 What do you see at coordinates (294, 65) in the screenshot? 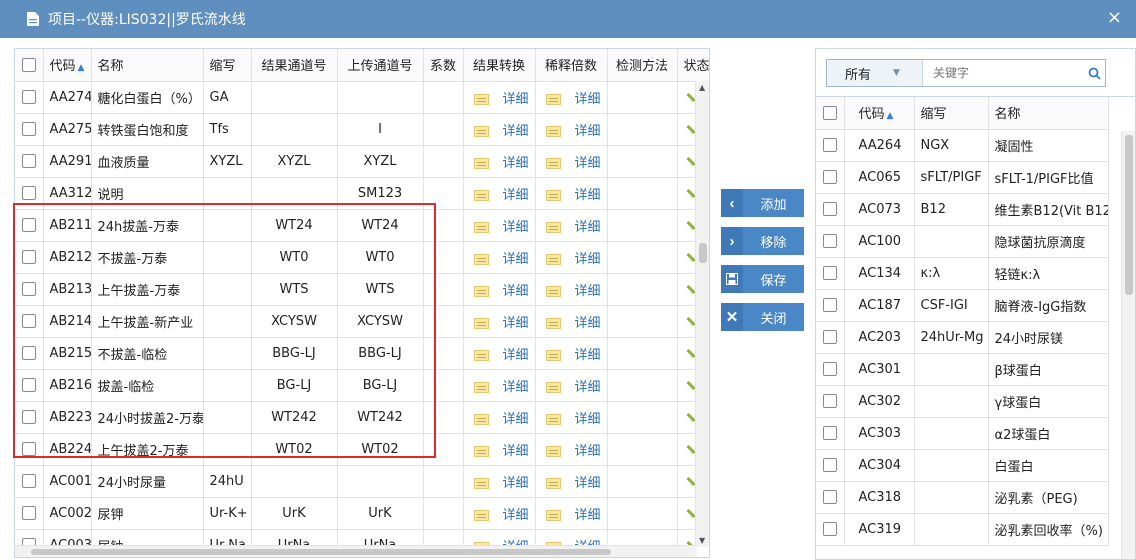
I see `column-header-result-channel: 结果通道号` at bounding box center [294, 65].